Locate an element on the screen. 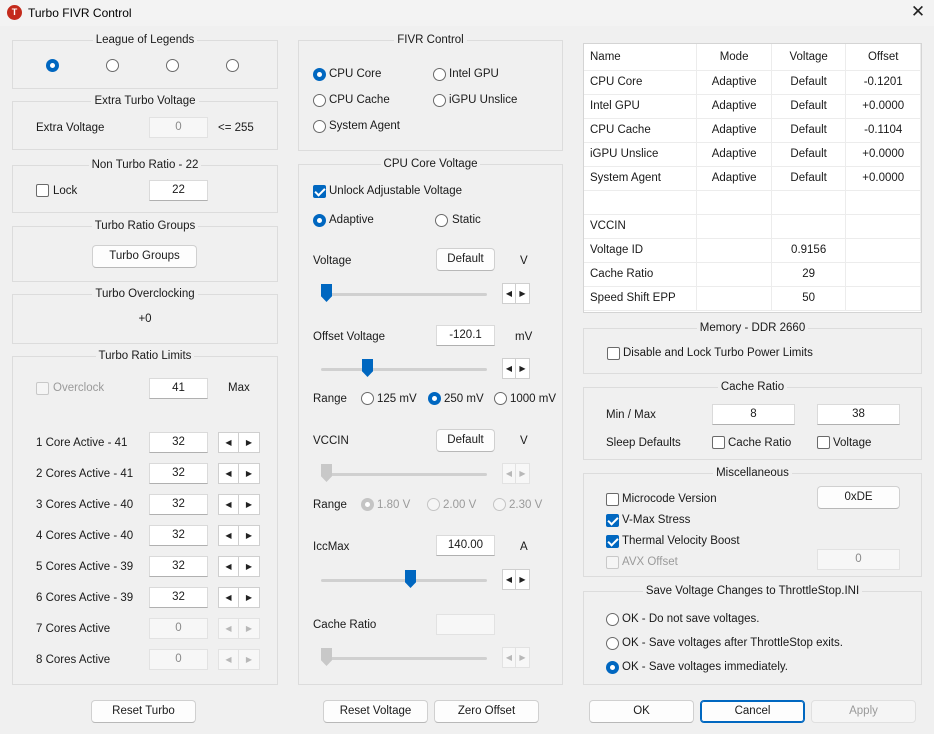 The width and height of the screenshot is (934, 734). cancel-button: Cancel is located at coordinates (752, 711).